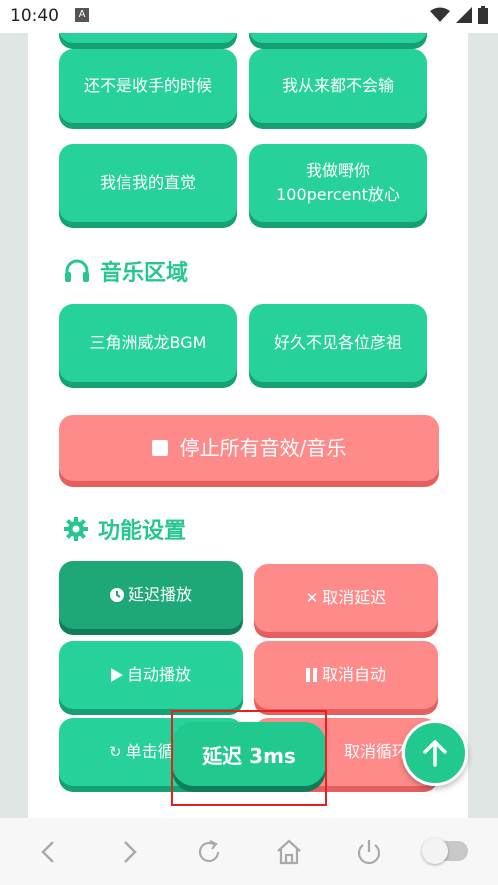  What do you see at coordinates (435, 851) in the screenshot?
I see `toggle-knob` at bounding box center [435, 851].